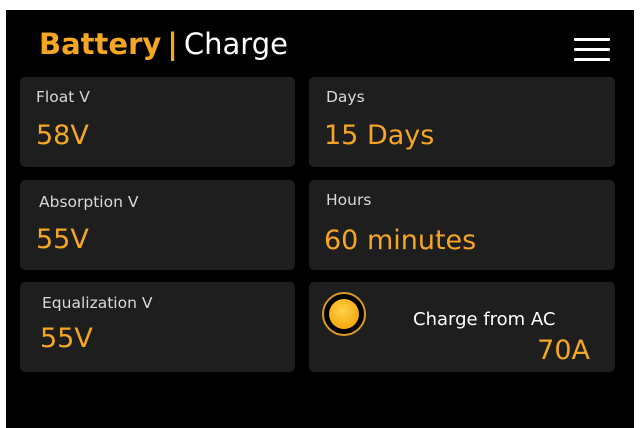 Image resolution: width=640 pixels, height=428 pixels. What do you see at coordinates (349, 200) in the screenshot?
I see `hours-label: Hours` at bounding box center [349, 200].